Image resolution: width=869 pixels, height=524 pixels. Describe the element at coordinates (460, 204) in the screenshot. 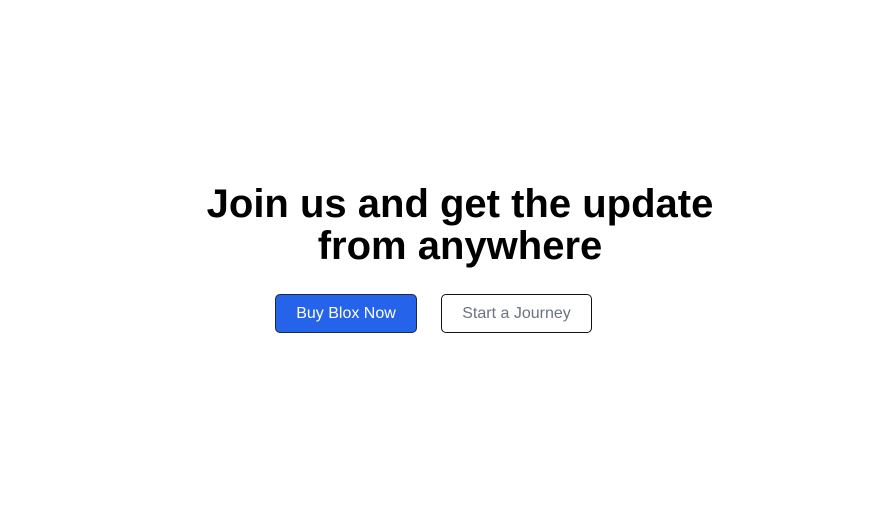

I see `hero-headline-line-1: Join us and get the update` at that location.